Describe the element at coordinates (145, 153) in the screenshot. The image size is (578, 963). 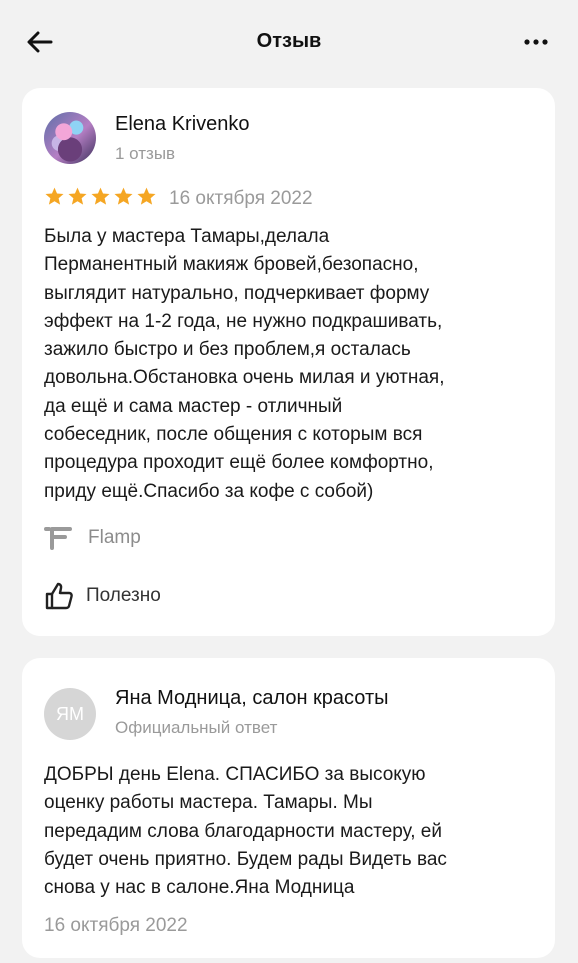
I see `author-review-count: 1 отзыв` at that location.